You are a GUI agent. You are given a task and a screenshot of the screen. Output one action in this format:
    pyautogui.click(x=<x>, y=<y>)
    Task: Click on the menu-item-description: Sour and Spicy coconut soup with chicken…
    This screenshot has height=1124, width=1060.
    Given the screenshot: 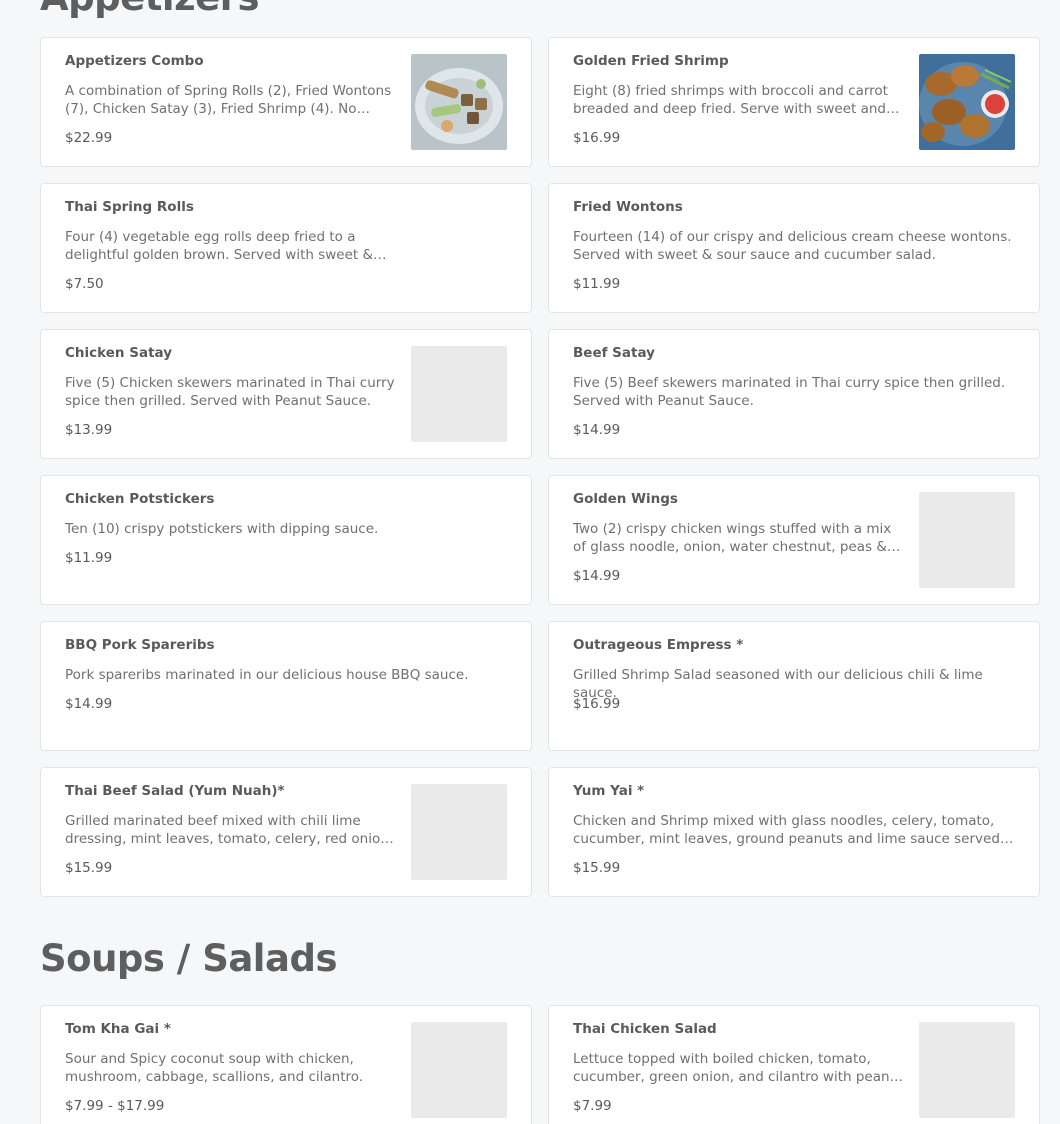 What is the action you would take?
    pyautogui.click(x=214, y=1068)
    